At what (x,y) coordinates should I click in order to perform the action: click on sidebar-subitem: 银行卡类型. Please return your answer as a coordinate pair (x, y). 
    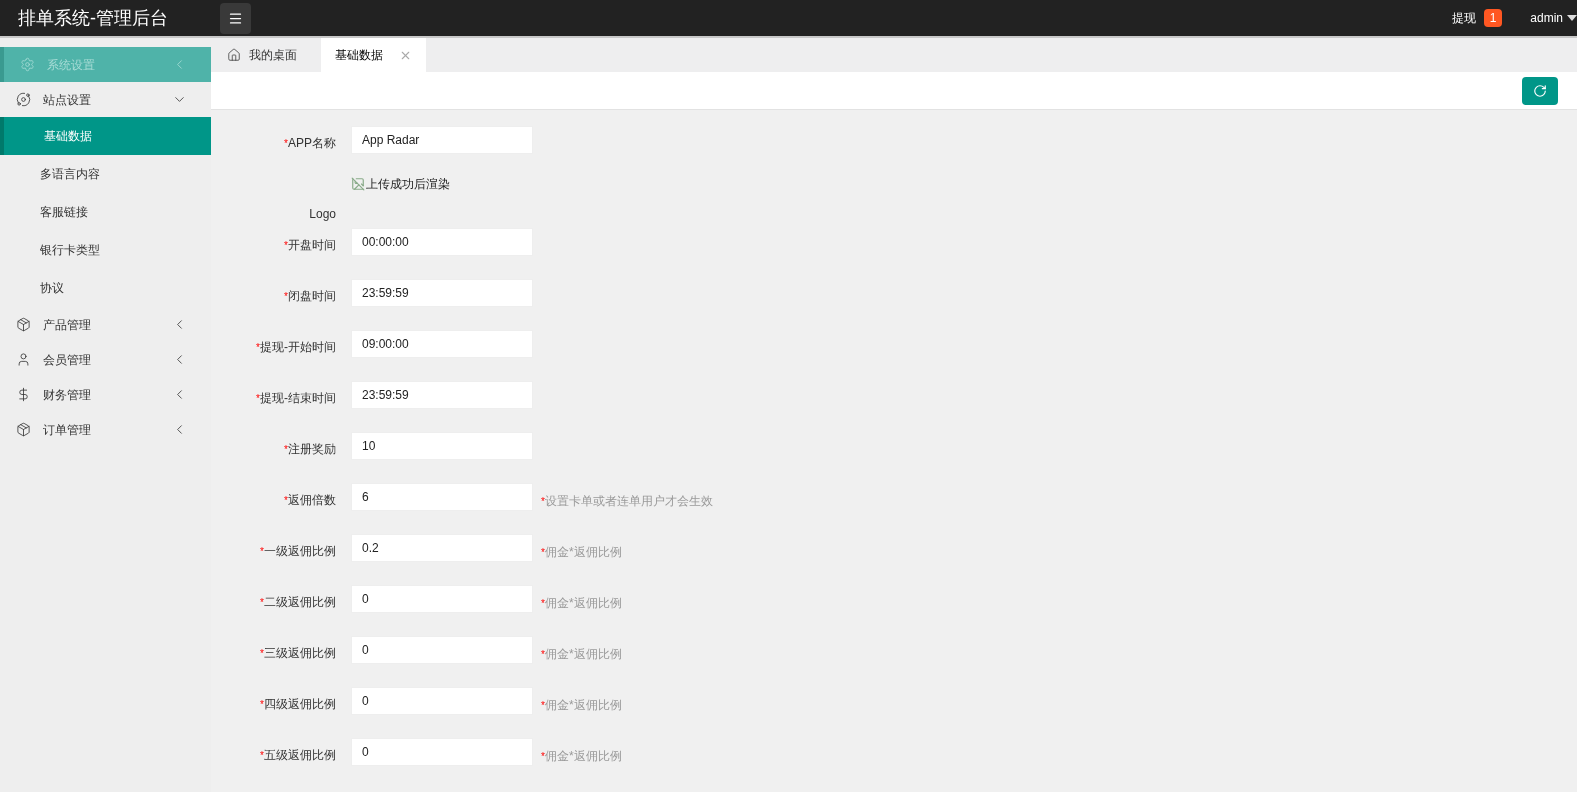
    Looking at the image, I should click on (105, 250).